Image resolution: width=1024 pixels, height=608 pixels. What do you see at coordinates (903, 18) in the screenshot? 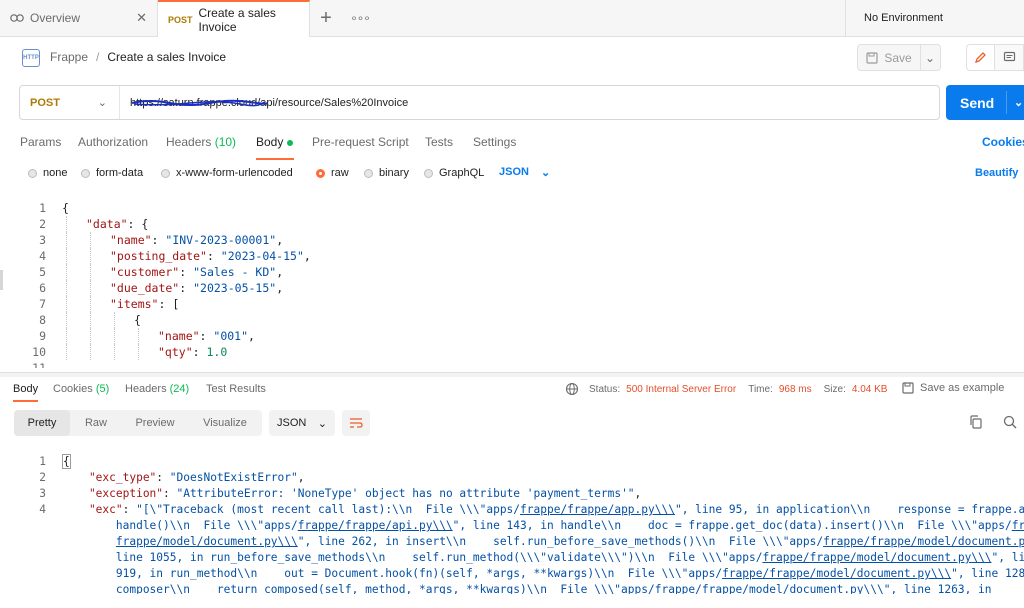
I see `environment-label: No Environment` at bounding box center [903, 18].